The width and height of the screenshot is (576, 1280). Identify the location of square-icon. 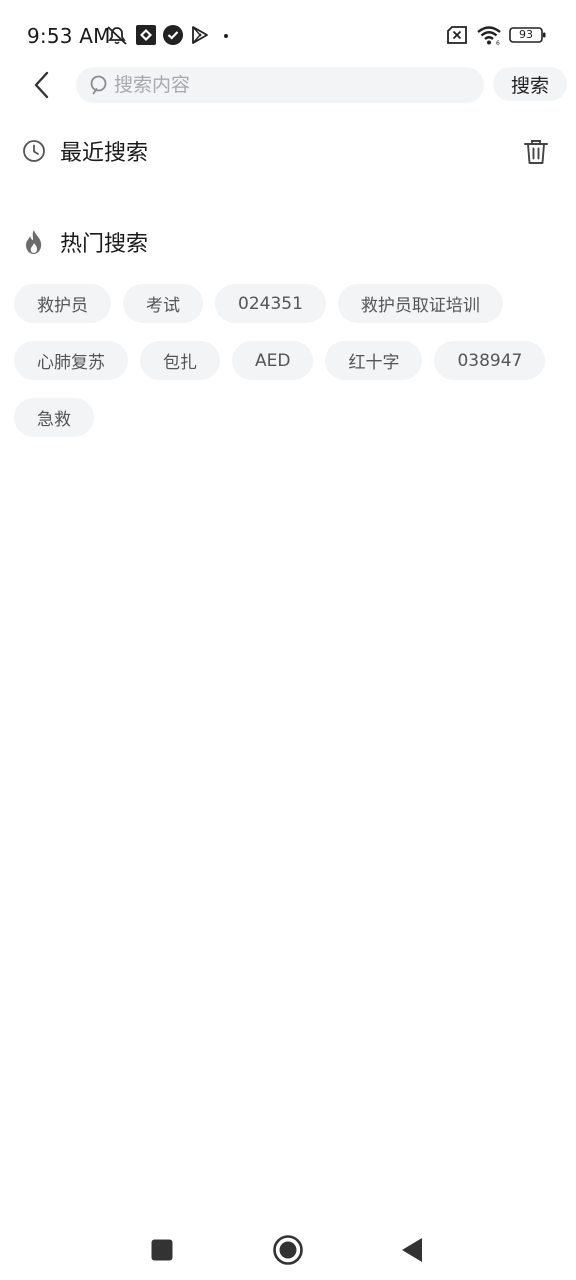
(162, 1250).